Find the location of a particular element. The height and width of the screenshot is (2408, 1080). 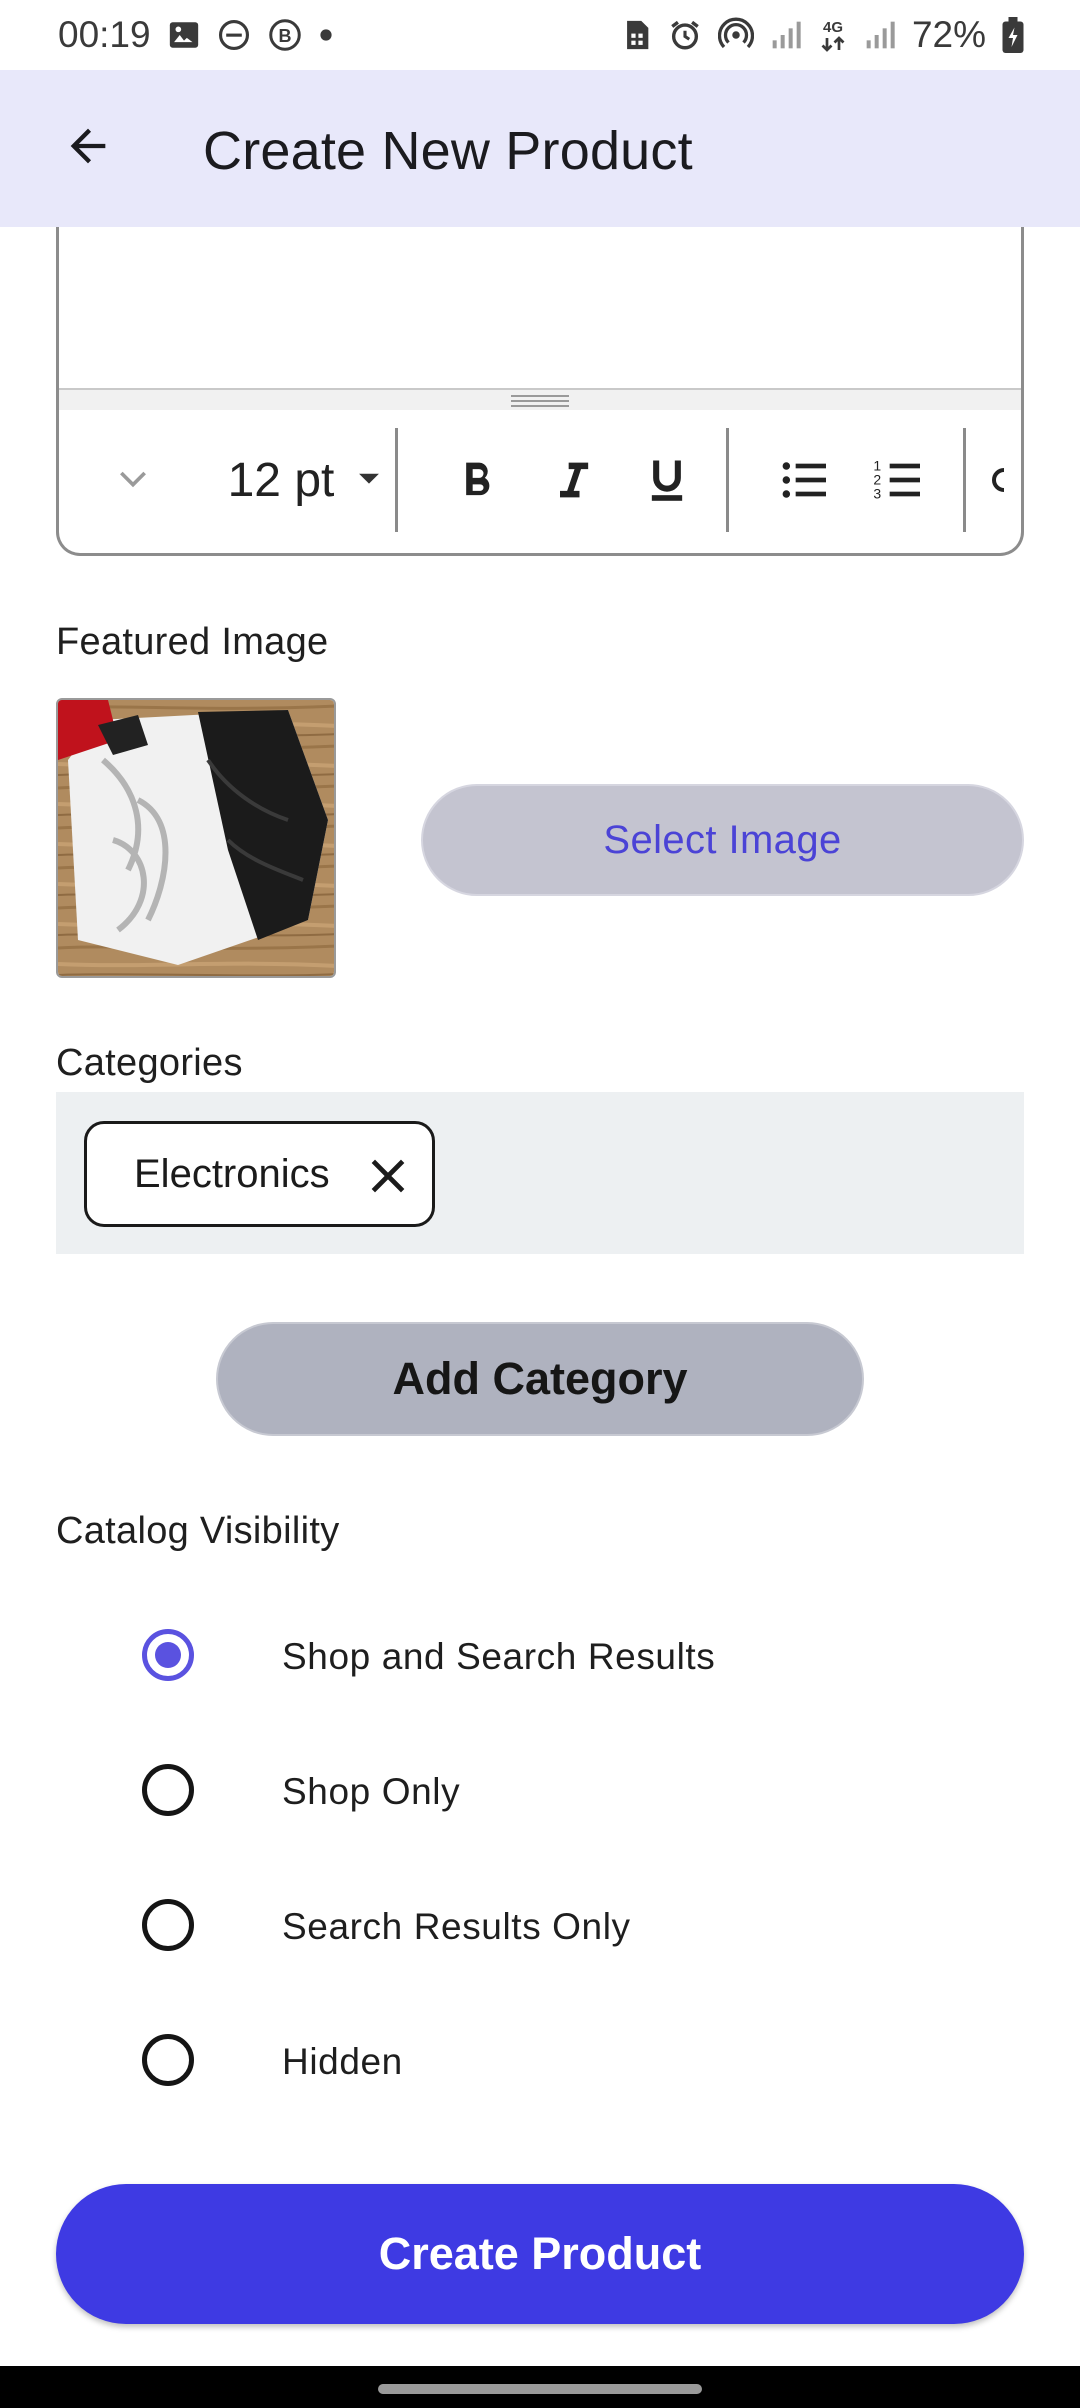

home-gesture-handle is located at coordinates (540, 2389).